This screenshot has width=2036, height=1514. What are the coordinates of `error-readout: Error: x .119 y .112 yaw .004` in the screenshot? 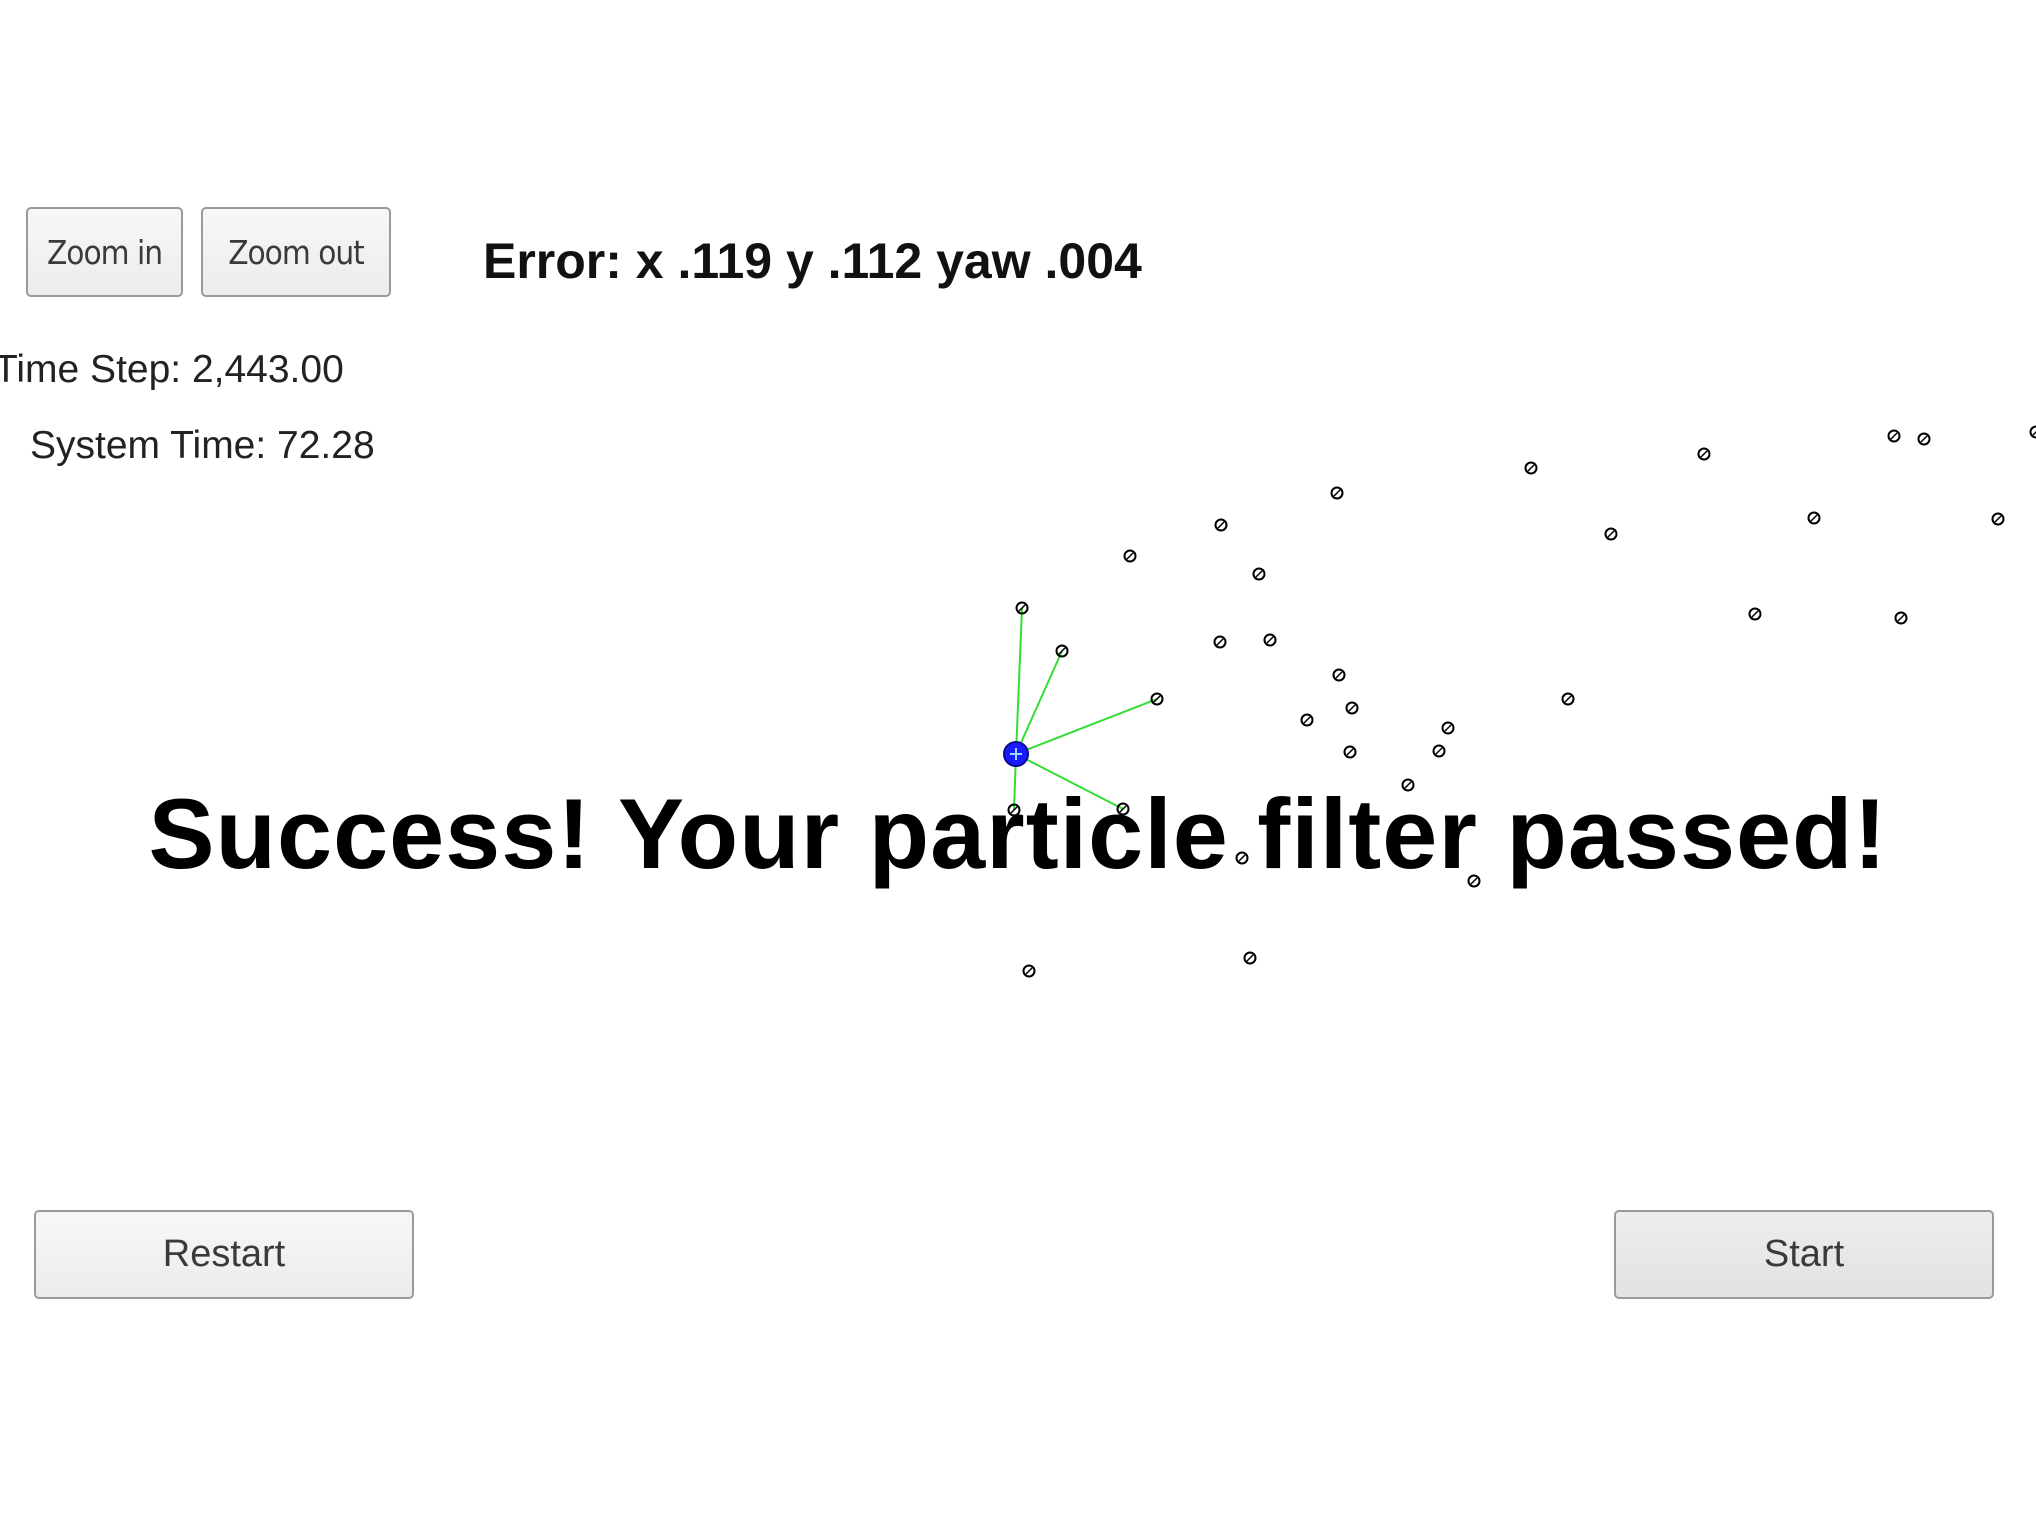 It's located at (812, 261).